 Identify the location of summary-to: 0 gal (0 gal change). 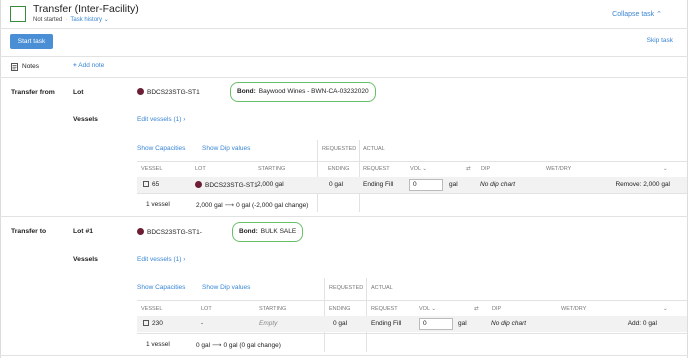
(252, 345).